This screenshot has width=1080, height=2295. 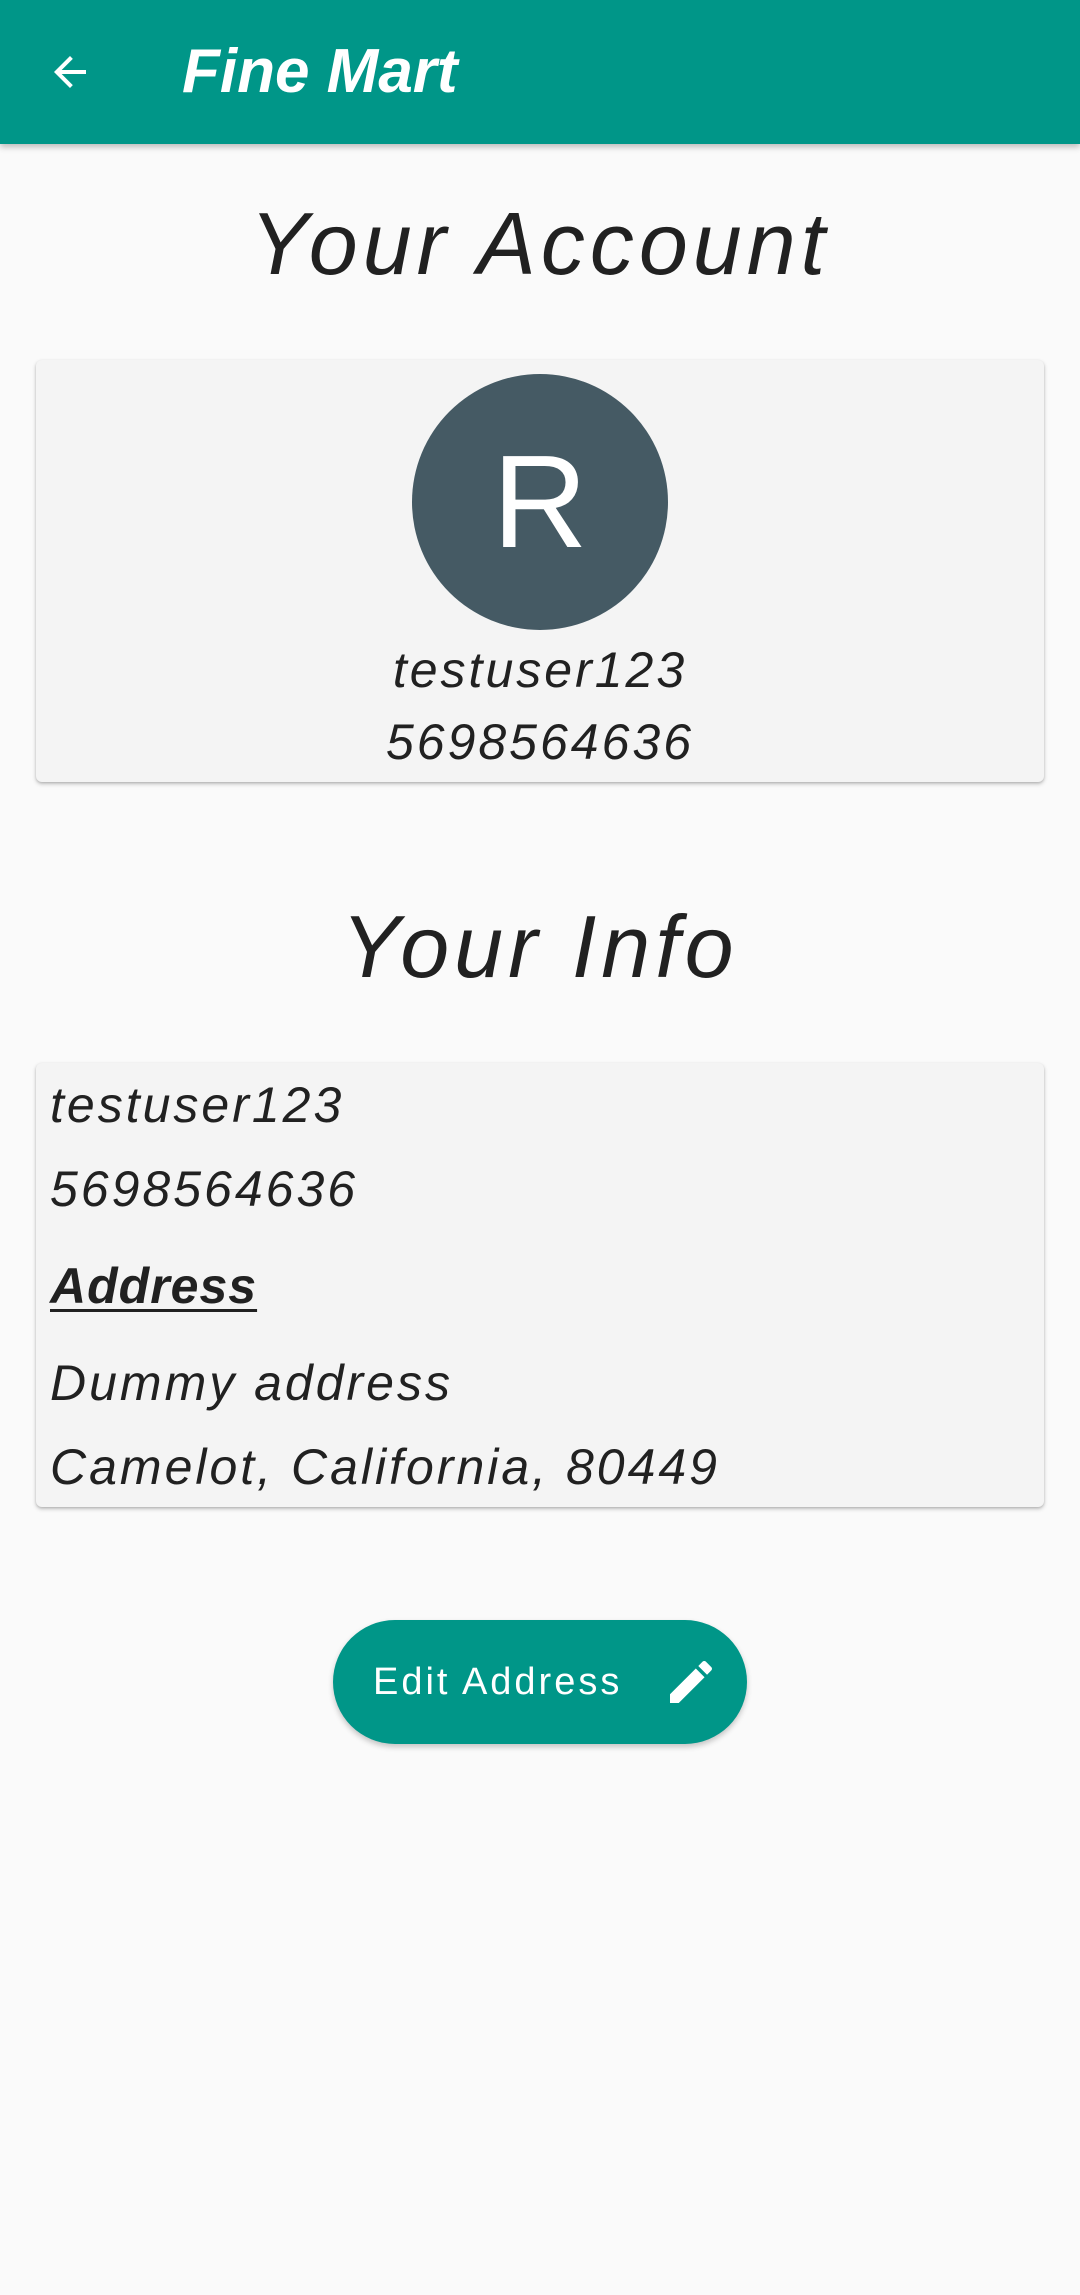 I want to click on info-username: testuser123, so click(x=197, y=1105).